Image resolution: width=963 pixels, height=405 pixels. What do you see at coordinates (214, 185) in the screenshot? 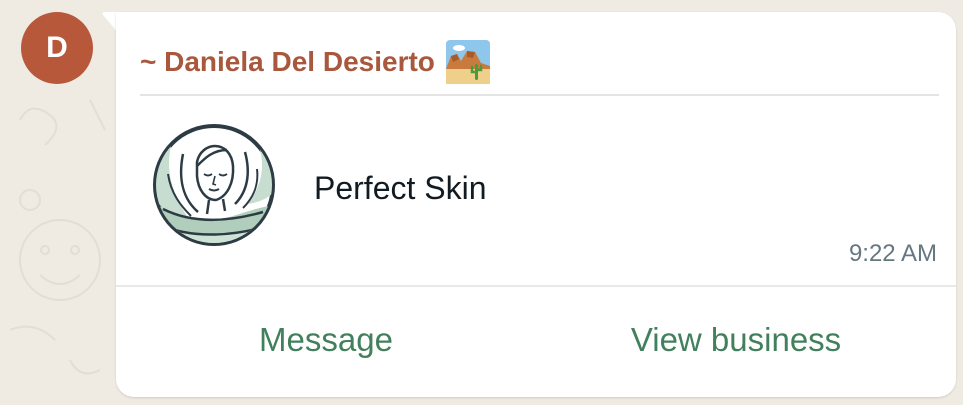
I see `business-logo-woman-face-icon` at bounding box center [214, 185].